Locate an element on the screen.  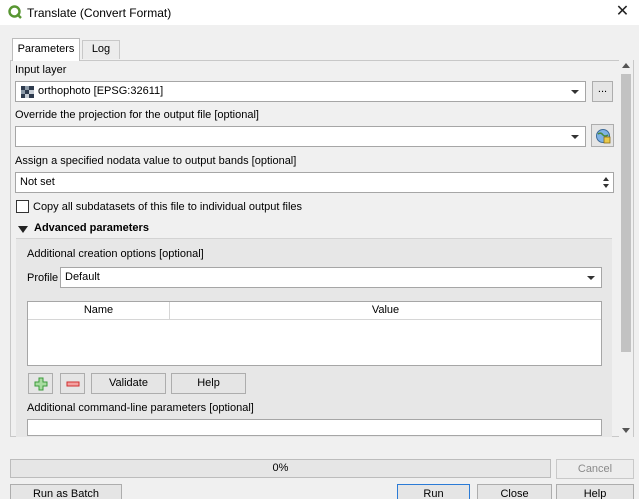
nodata-value: Not set is located at coordinates (37, 182).